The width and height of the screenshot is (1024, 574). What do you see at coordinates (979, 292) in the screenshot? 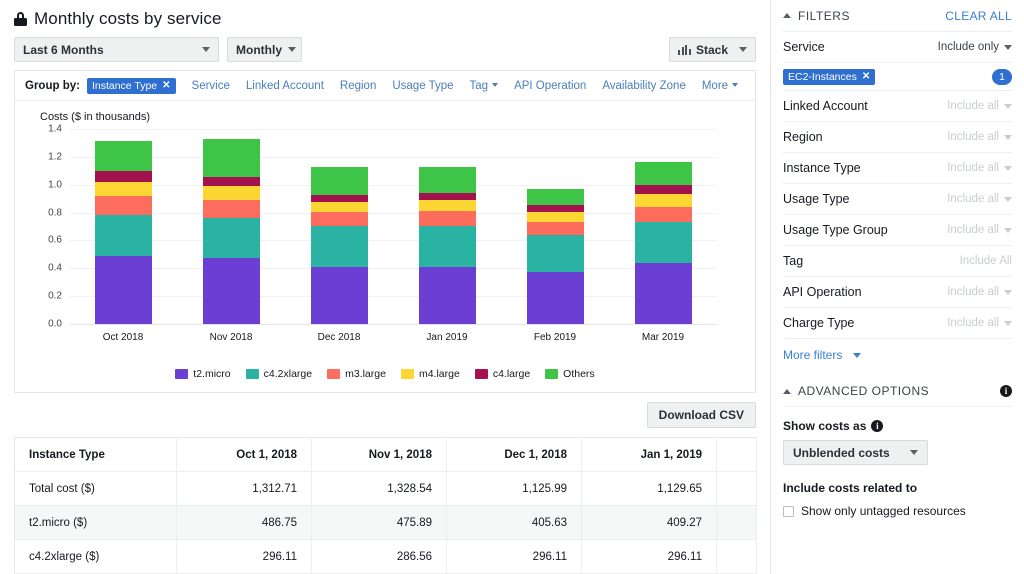
I see `filter-value-select-api-operation: Include all` at bounding box center [979, 292].